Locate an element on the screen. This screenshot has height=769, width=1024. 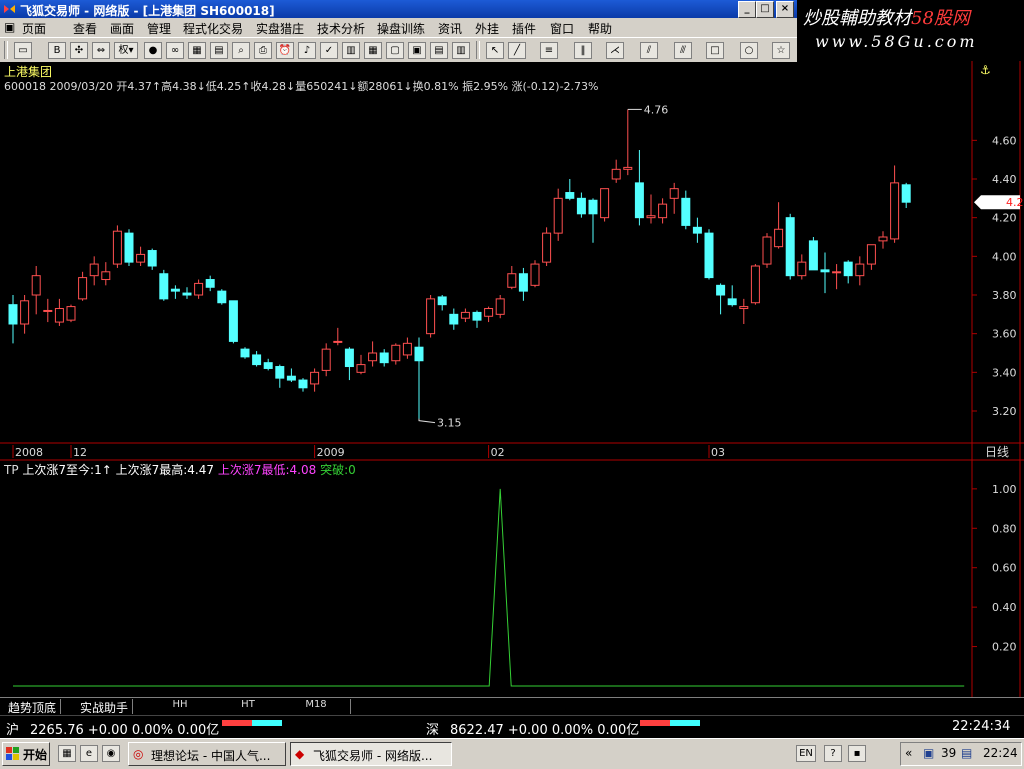
quan-button: 权▾ is located at coordinates (126, 50).